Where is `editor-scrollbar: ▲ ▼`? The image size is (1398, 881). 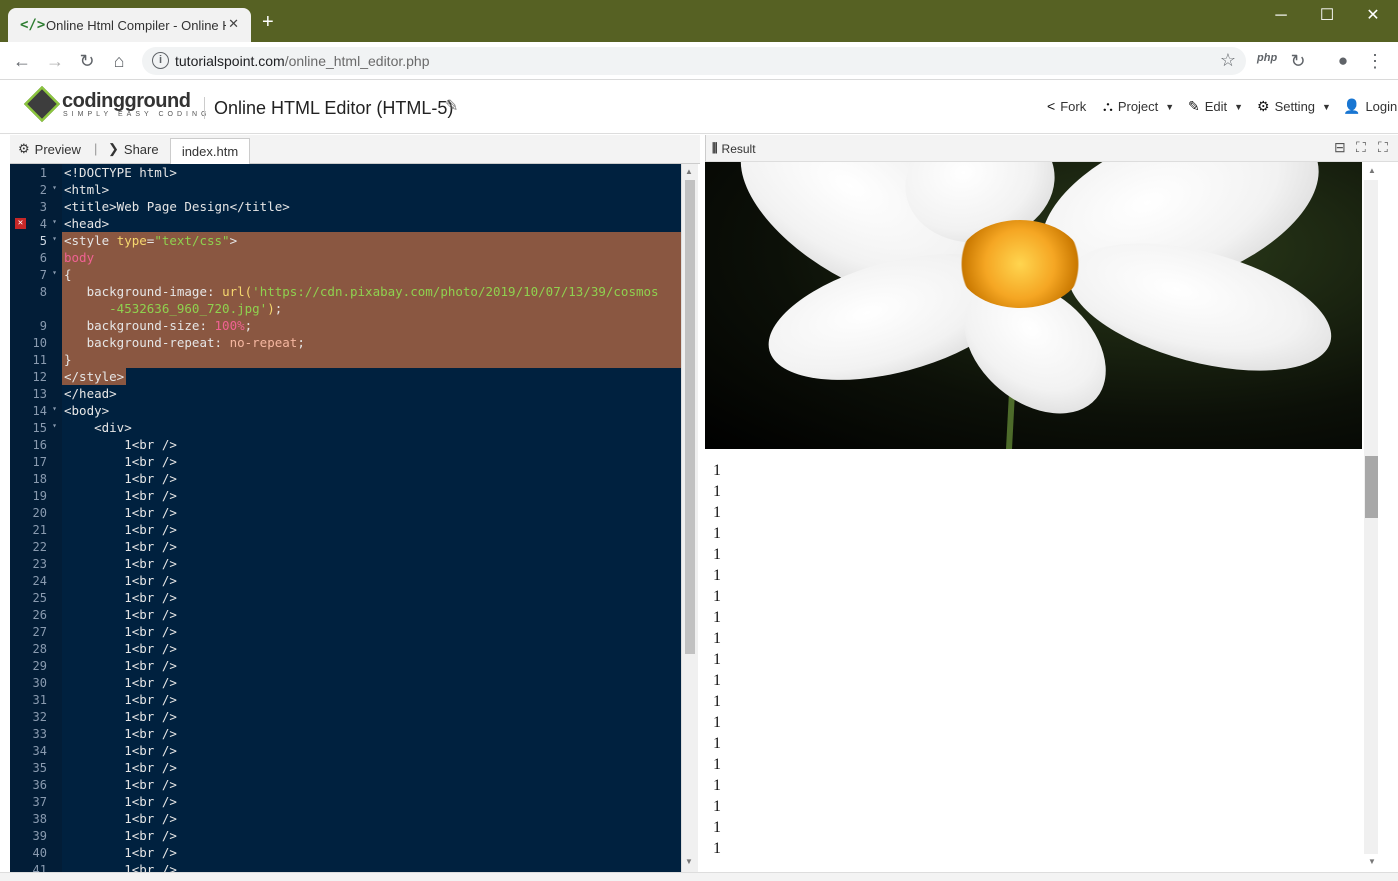 editor-scrollbar: ▲ ▼ is located at coordinates (689, 518).